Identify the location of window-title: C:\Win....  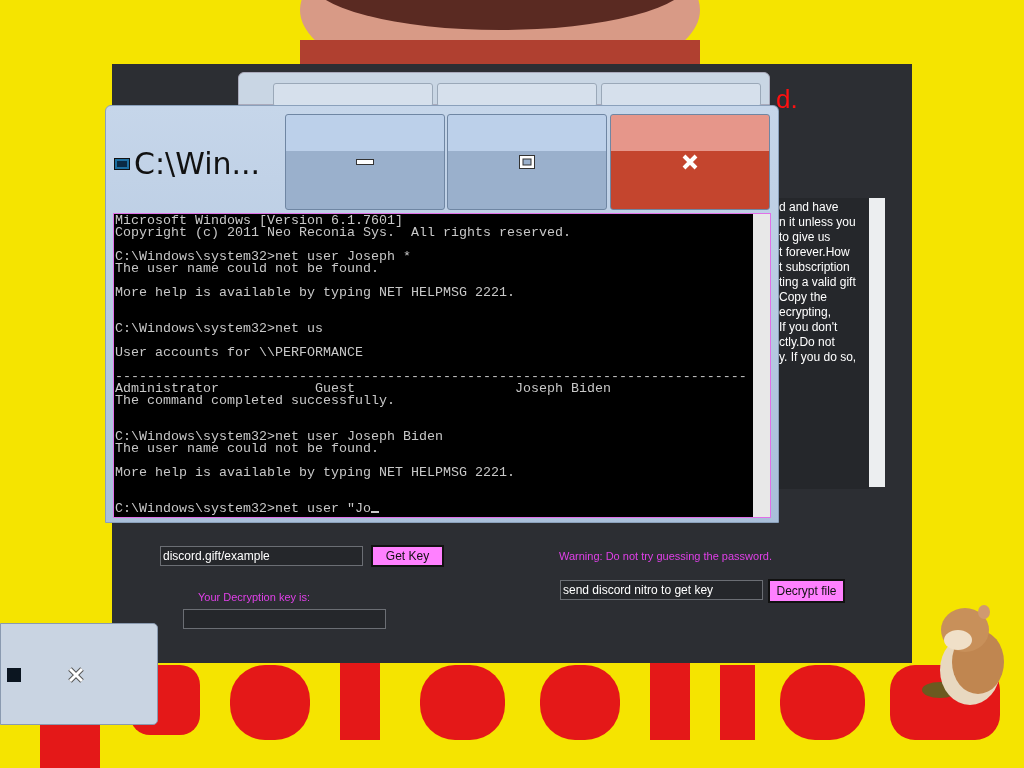
(197, 163).